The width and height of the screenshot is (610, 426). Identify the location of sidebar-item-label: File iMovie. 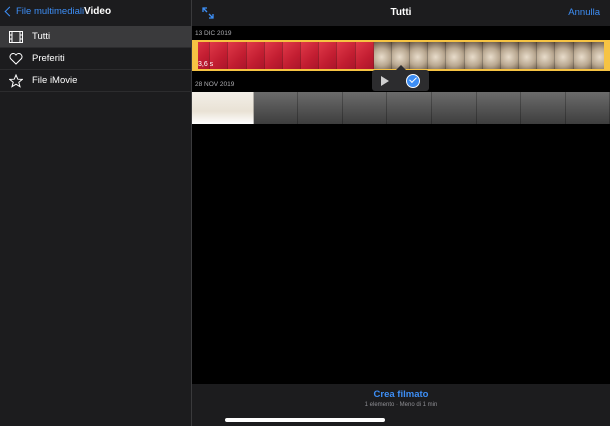
(55, 80).